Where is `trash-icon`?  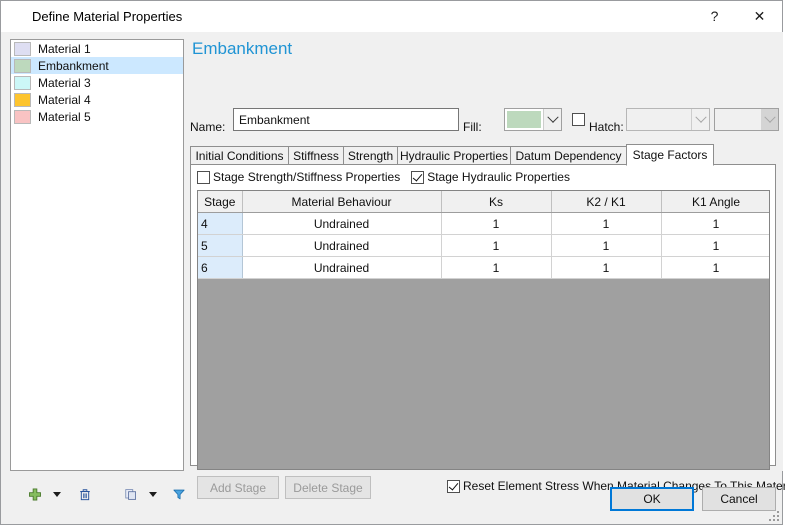
trash-icon is located at coordinates (85, 494).